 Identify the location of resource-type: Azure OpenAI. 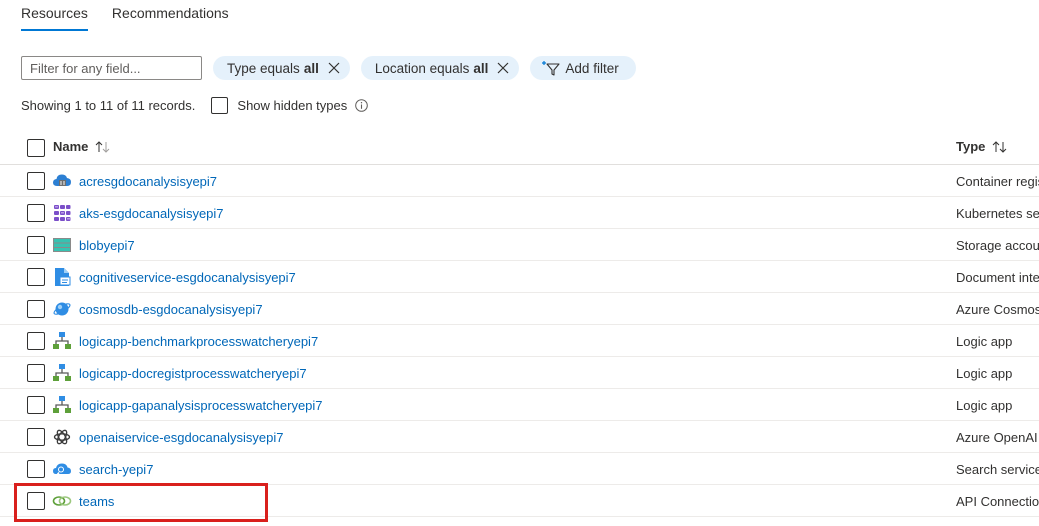
(997, 437).